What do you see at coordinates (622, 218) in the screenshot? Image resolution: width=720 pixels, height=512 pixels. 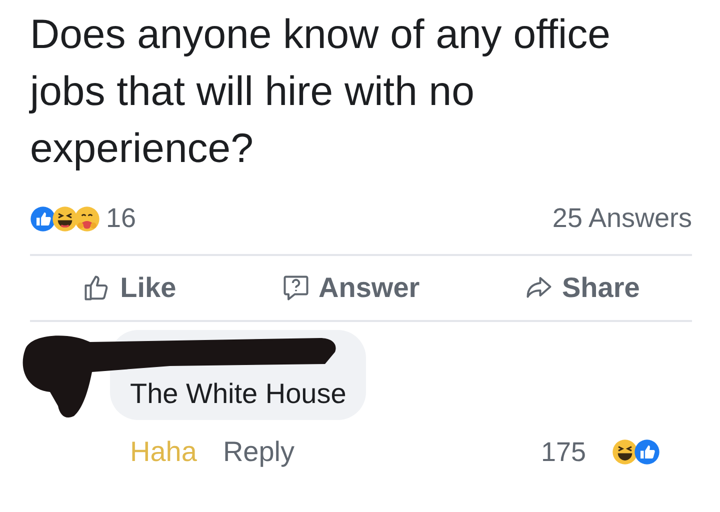 I see `answers-count: 25 Answers` at bounding box center [622, 218].